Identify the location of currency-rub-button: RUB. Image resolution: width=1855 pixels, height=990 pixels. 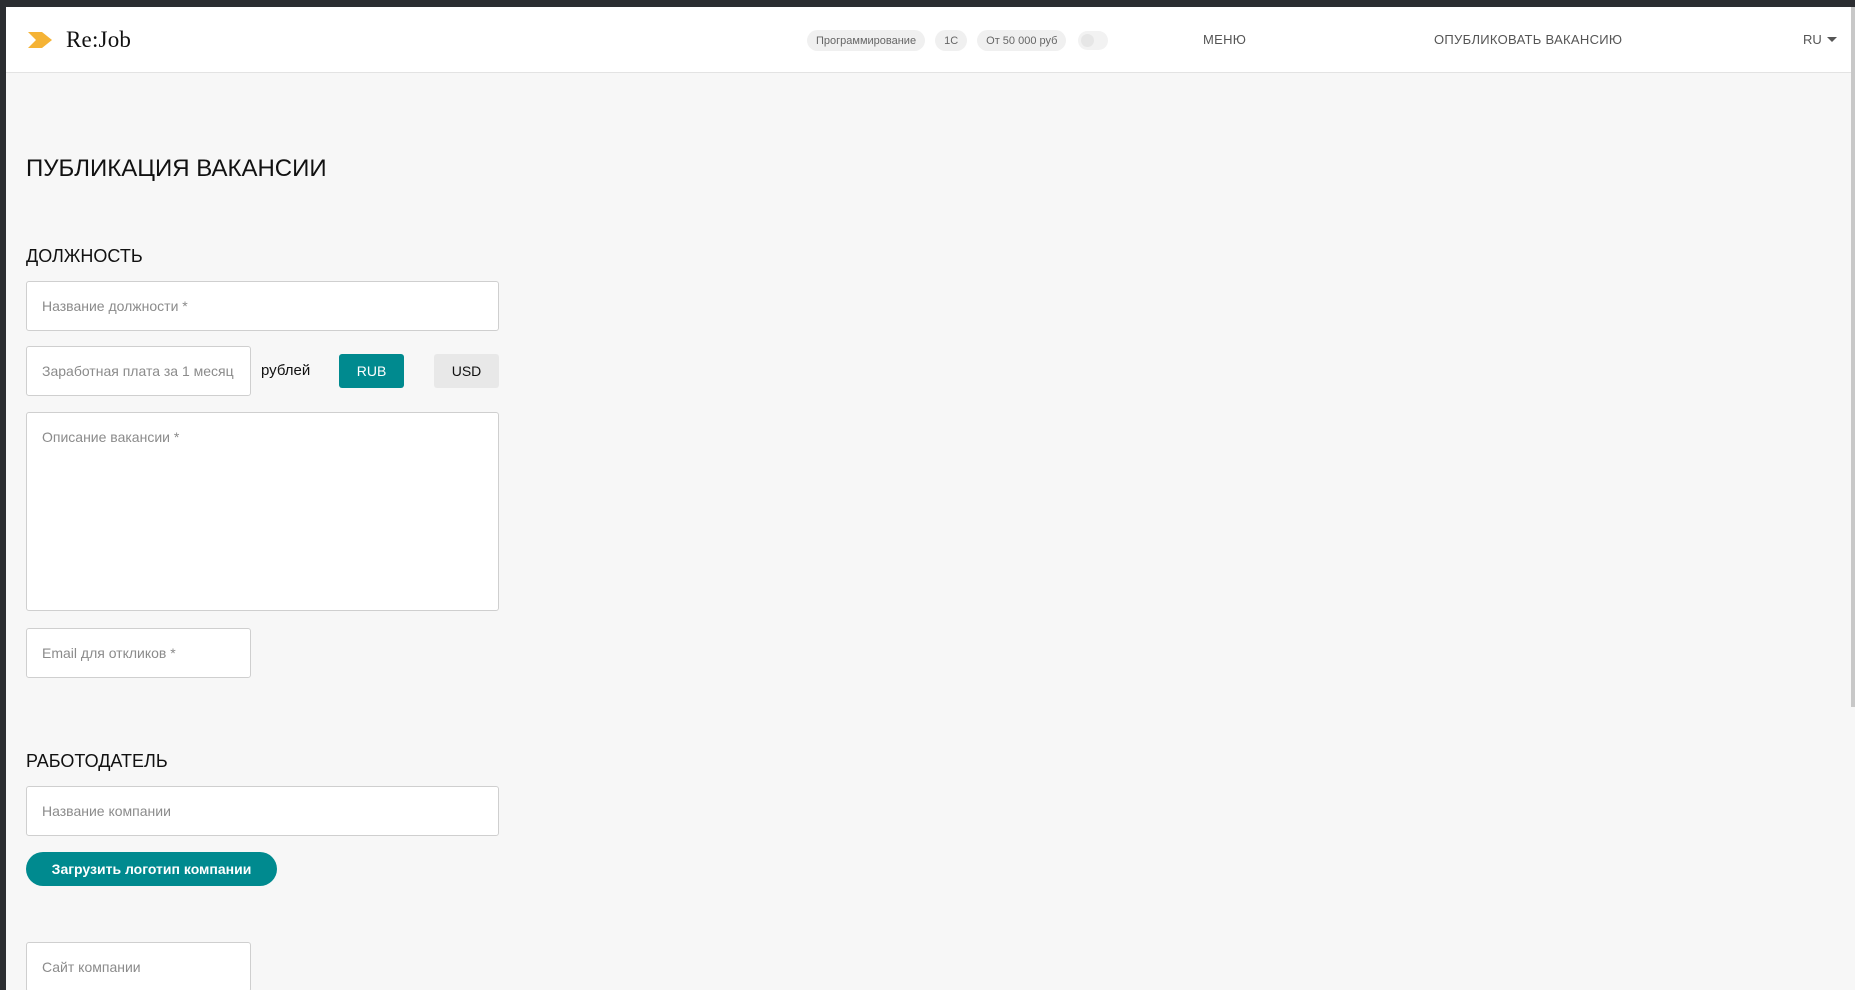
(371, 371).